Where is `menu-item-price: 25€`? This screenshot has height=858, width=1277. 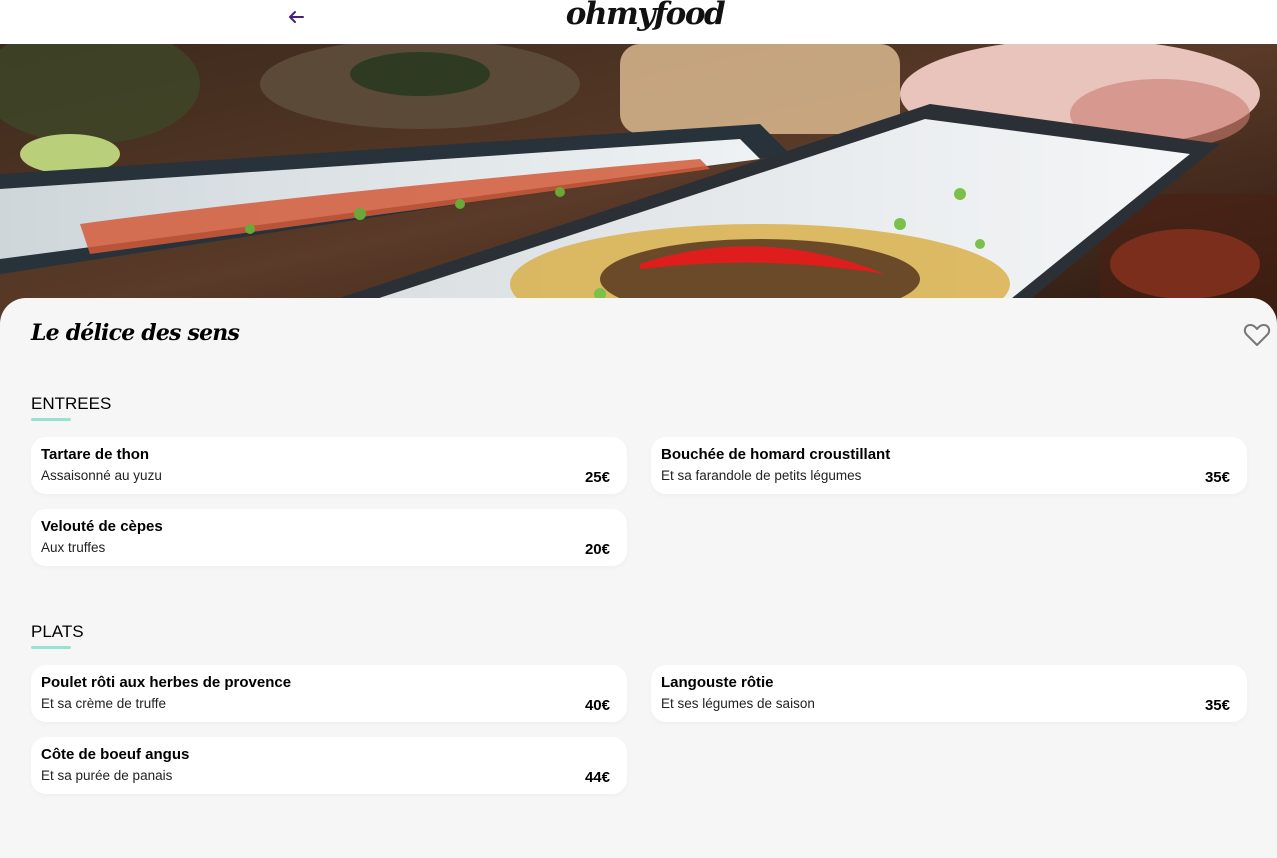 menu-item-price: 25€ is located at coordinates (597, 477).